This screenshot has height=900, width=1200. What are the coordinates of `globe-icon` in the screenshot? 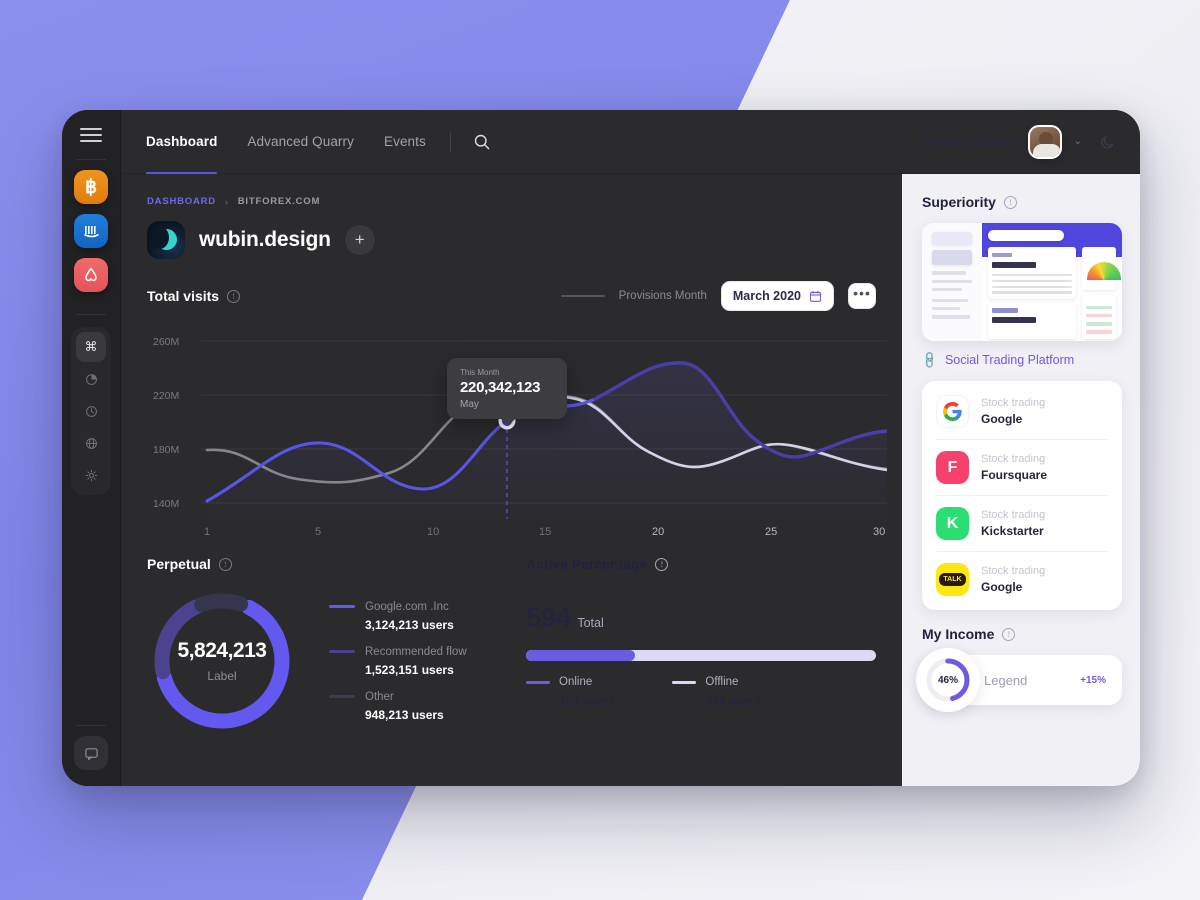 It's located at (91, 443).